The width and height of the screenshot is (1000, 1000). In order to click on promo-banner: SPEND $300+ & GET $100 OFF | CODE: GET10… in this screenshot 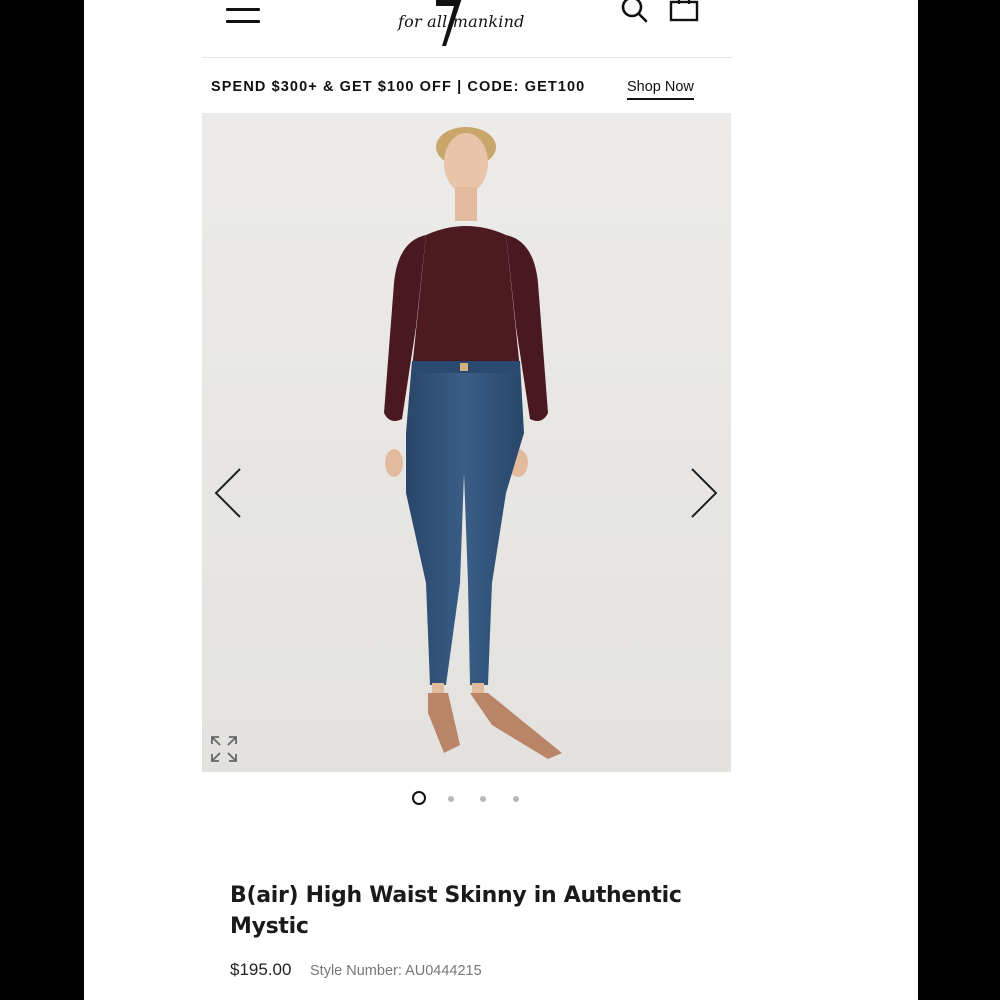, I will do `click(467, 88)`.